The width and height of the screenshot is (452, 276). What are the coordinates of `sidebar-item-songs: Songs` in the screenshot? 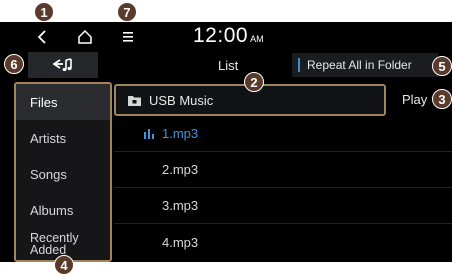 It's located at (63, 174).